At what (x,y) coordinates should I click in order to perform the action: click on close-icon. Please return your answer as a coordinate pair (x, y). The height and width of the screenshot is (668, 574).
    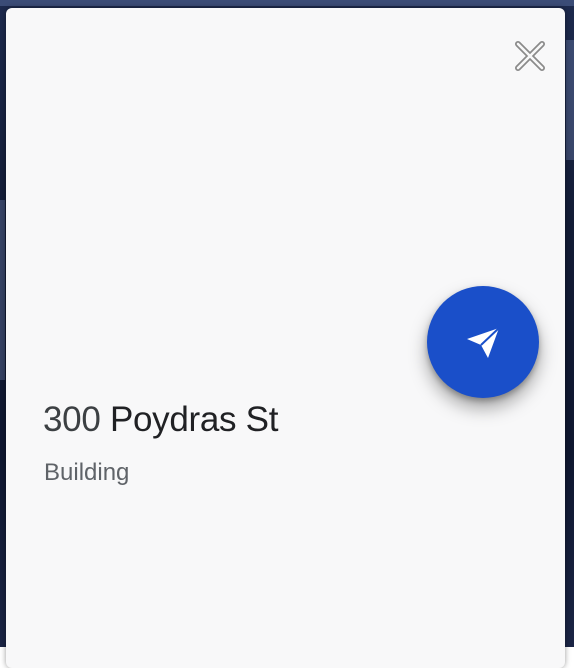
    Looking at the image, I should click on (530, 56).